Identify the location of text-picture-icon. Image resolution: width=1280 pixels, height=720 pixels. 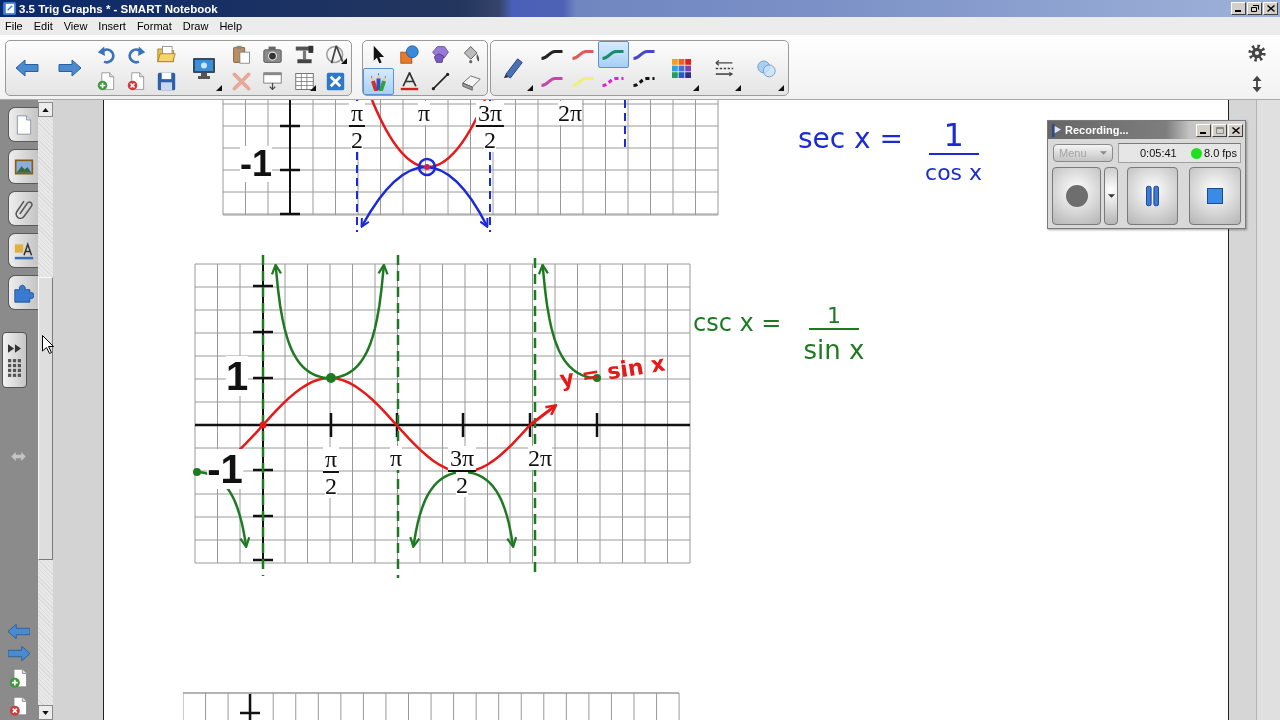
(23, 250).